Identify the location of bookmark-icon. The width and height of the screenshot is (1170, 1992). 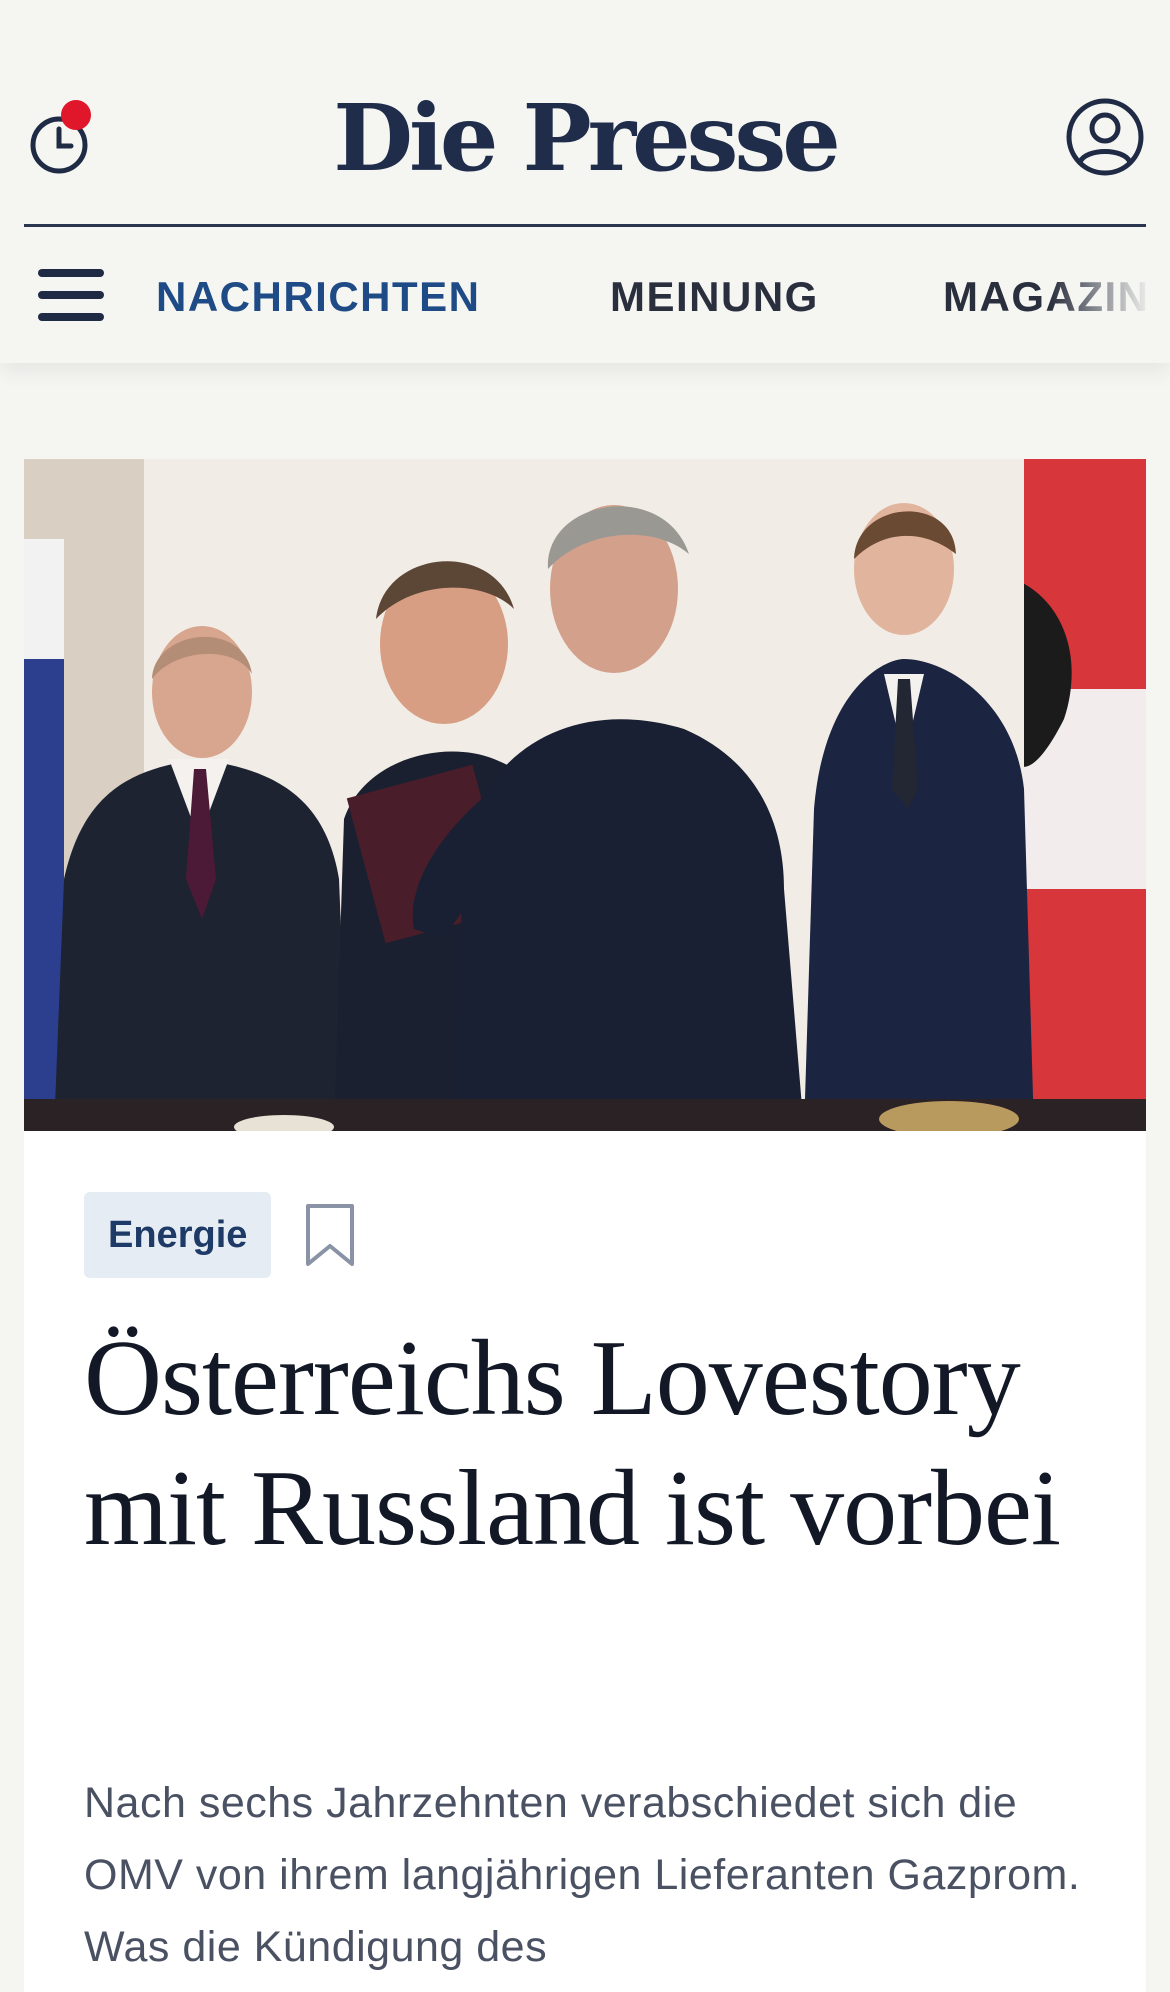
(330, 1235).